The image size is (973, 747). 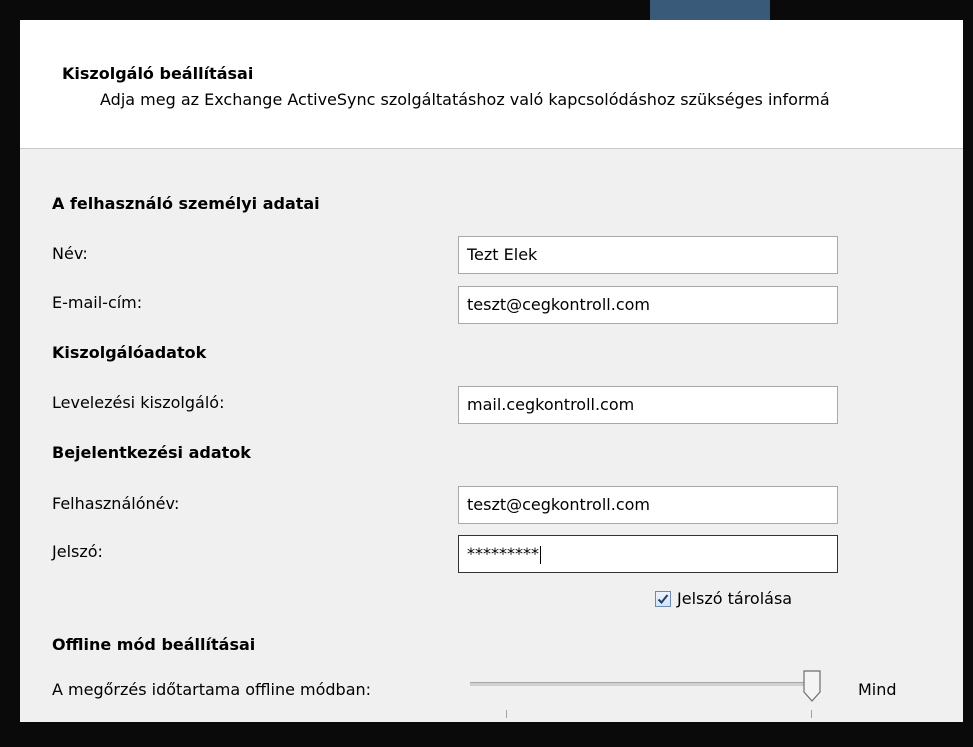 What do you see at coordinates (648, 554) in the screenshot?
I see `password-input: *********` at bounding box center [648, 554].